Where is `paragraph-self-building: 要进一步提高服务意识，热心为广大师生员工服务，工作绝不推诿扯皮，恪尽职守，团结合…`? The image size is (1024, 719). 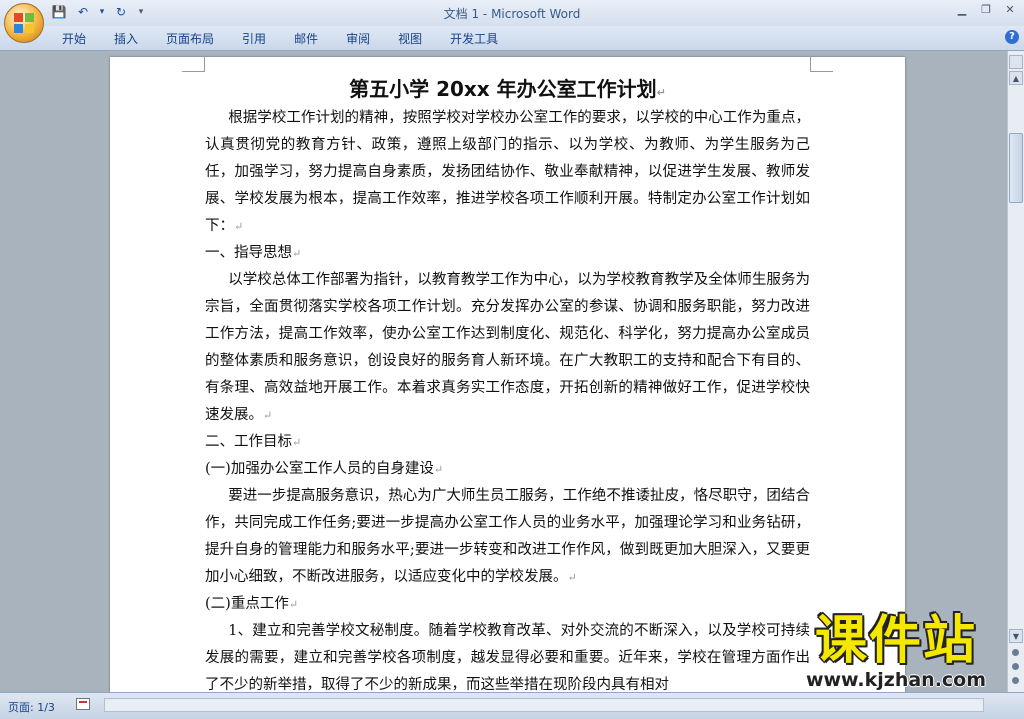
paragraph-self-building: 要进一步提高服务意识，热心为广大师生员工服务，工作绝不推诿扯皮，恪尽职守，团结合… is located at coordinates (507, 536).